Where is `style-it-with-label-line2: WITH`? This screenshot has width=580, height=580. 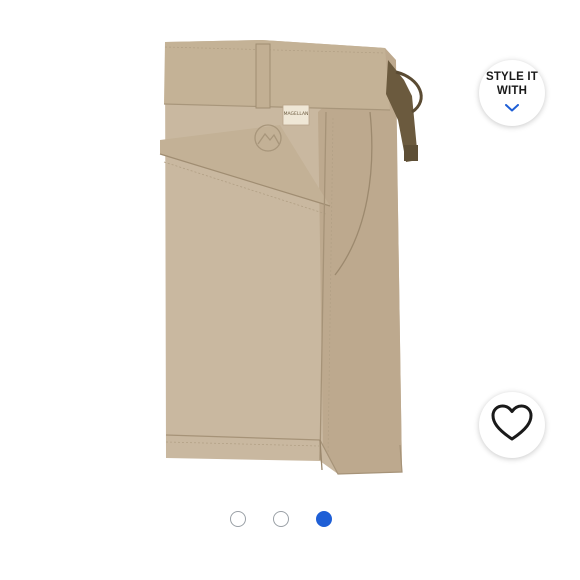
style-it-with-label-line2: WITH is located at coordinates (512, 90).